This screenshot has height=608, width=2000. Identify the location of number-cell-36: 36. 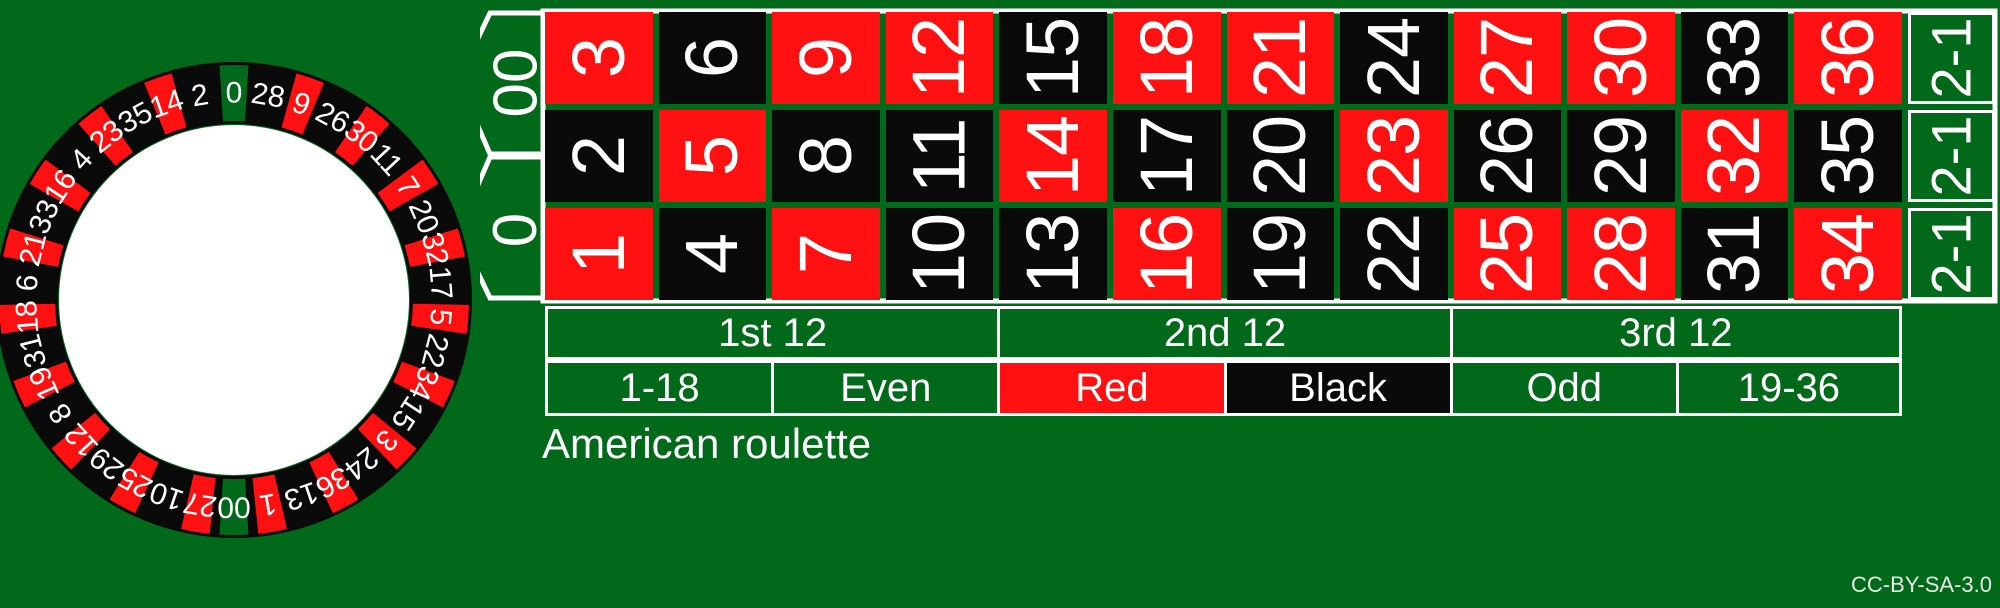
(1848, 58).